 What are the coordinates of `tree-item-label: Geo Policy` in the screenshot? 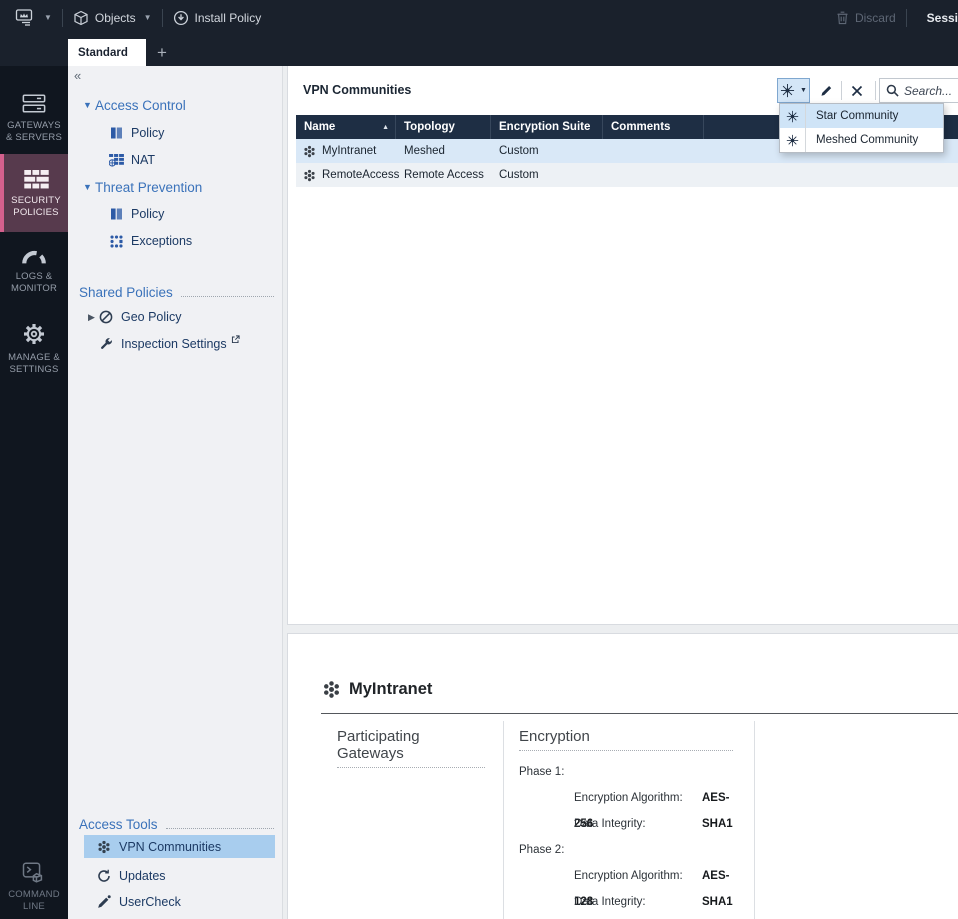 It's located at (151, 317).